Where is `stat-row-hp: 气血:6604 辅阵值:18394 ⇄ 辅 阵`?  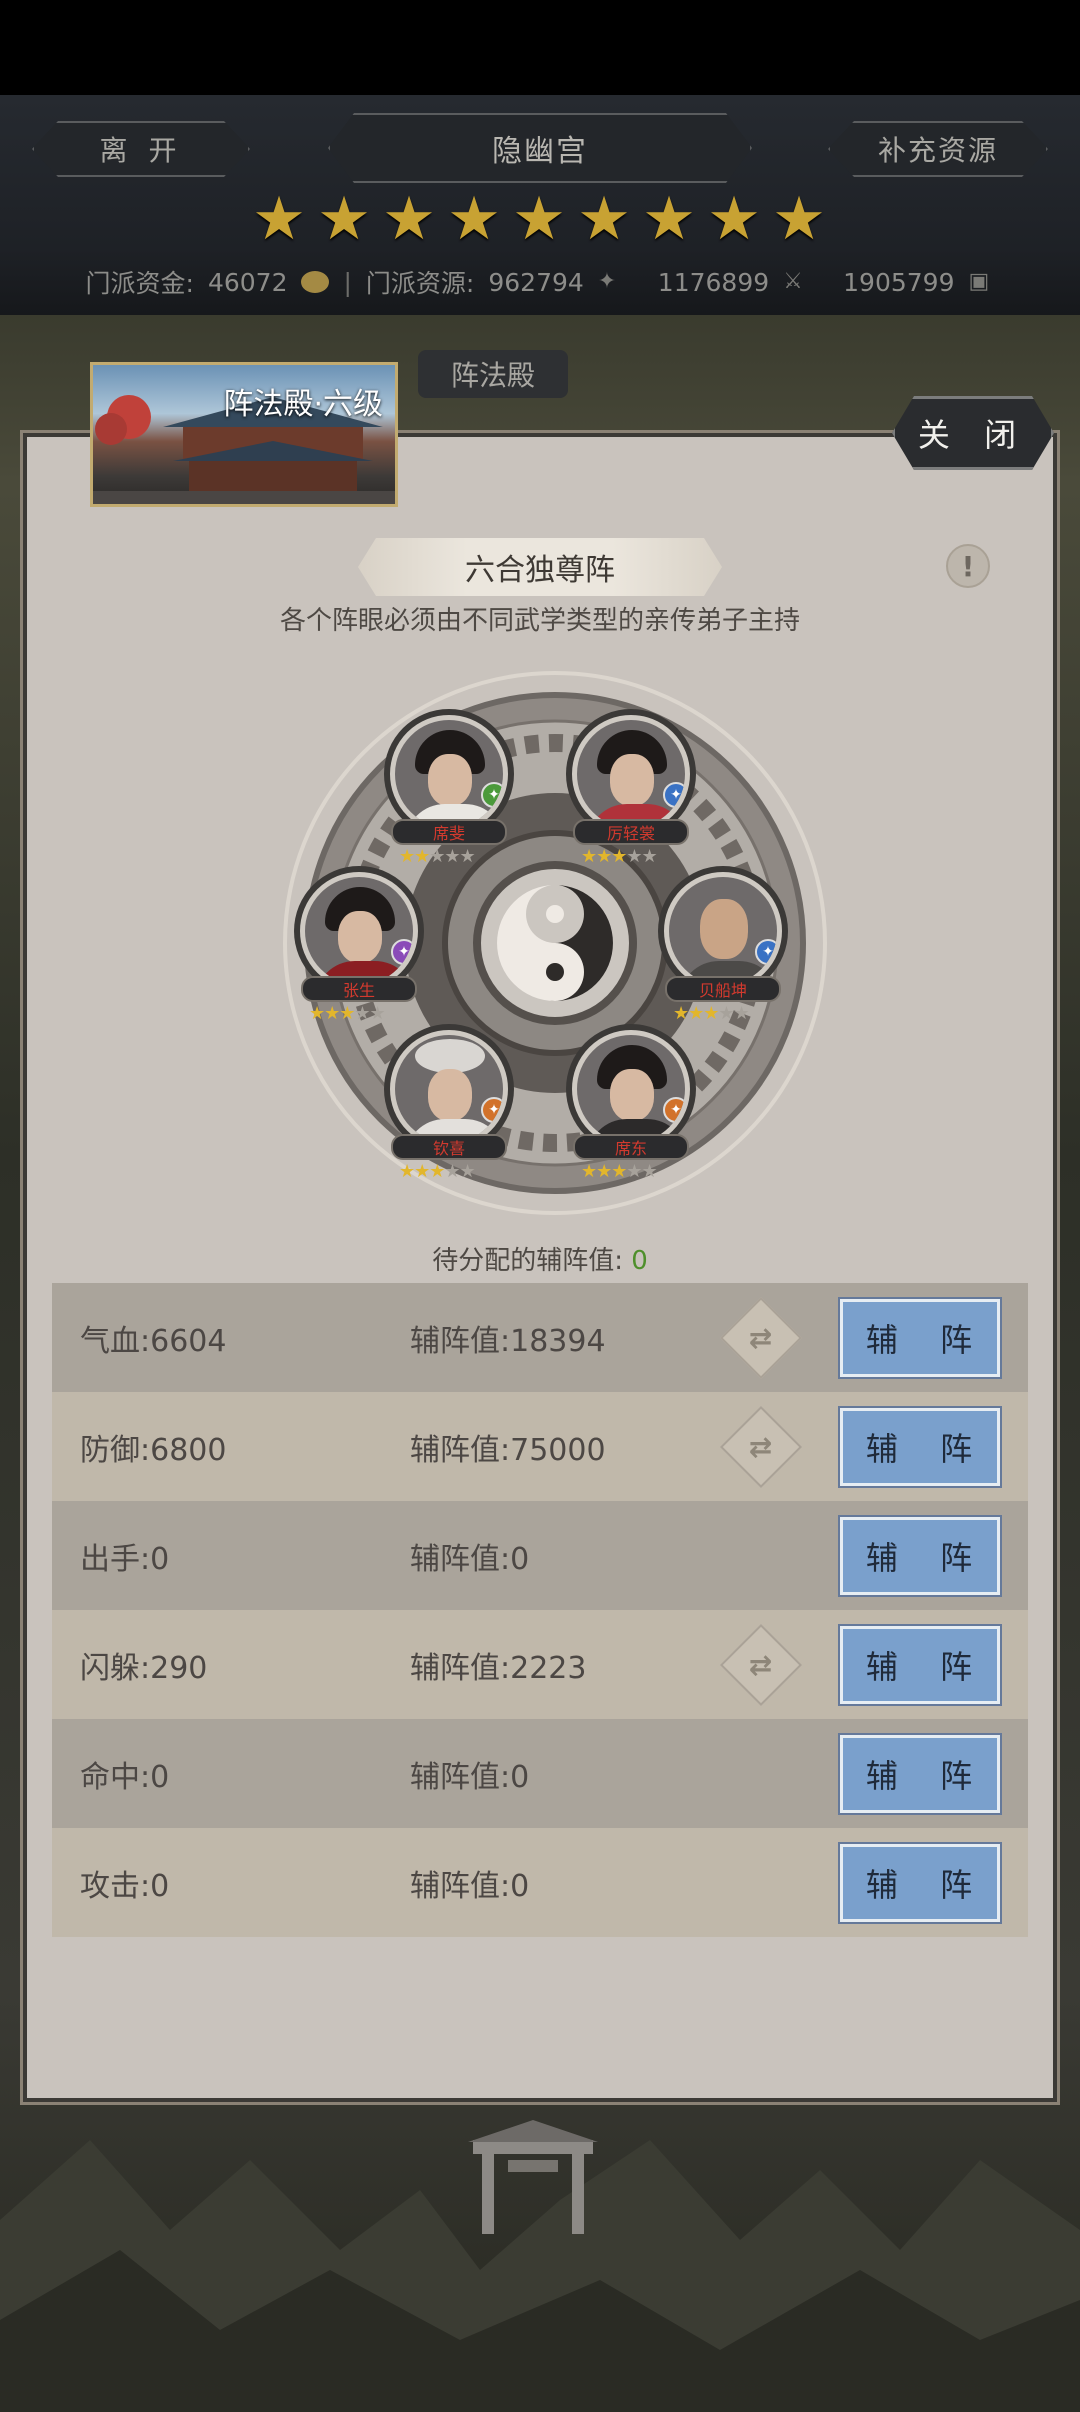 stat-row-hp: 气血:6604 辅阵值:18394 ⇄ 辅 阵 is located at coordinates (540, 1337).